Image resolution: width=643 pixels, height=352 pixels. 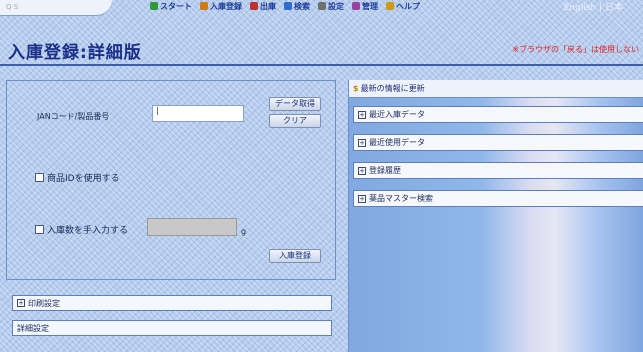 What do you see at coordinates (44, 303) in the screenshot?
I see `print-settings-label: 印刷設定` at bounding box center [44, 303].